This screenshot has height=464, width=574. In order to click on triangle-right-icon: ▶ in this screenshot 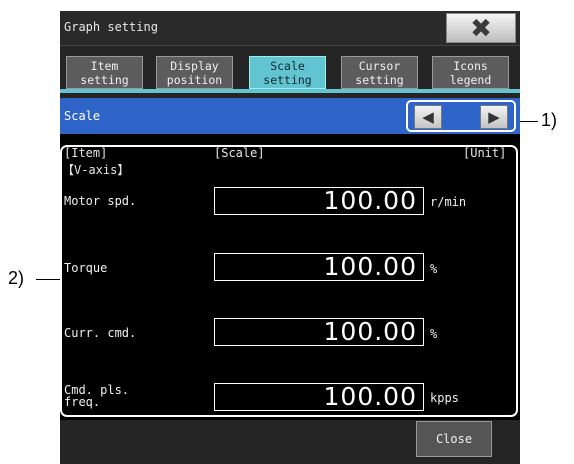, I will do `click(494, 117)`.